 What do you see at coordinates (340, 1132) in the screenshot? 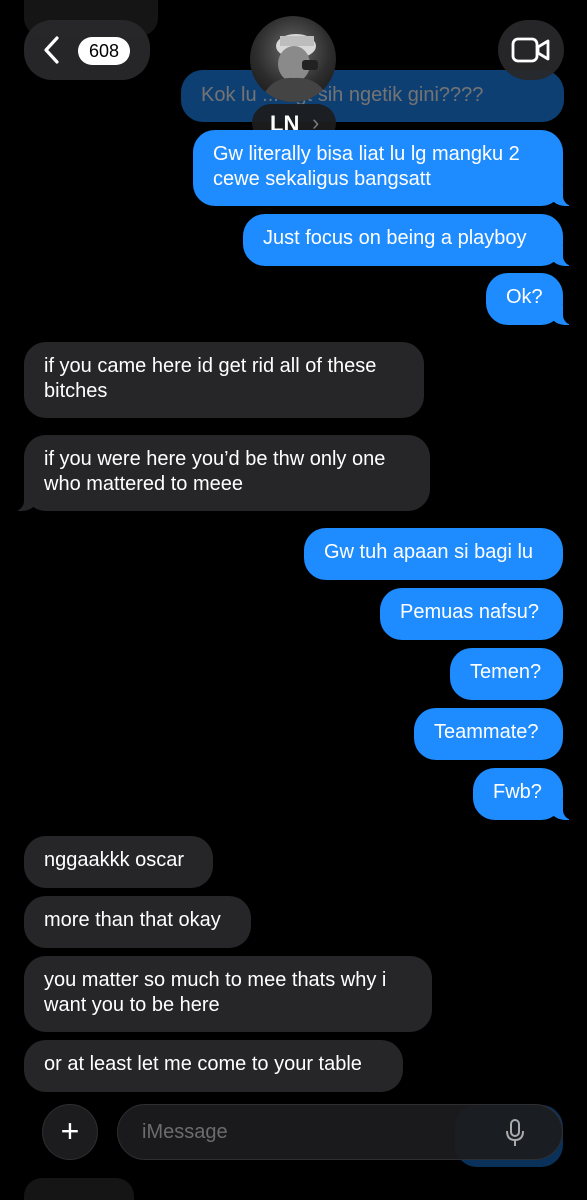
I see `message-input: iMessage` at bounding box center [340, 1132].